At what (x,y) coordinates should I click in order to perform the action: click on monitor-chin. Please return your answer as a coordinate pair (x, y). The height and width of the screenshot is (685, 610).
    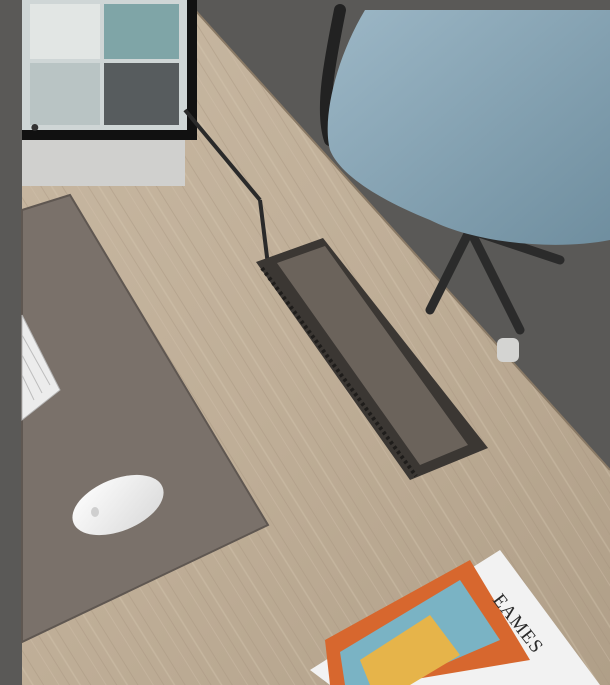
    Looking at the image, I should click on (103, 163).